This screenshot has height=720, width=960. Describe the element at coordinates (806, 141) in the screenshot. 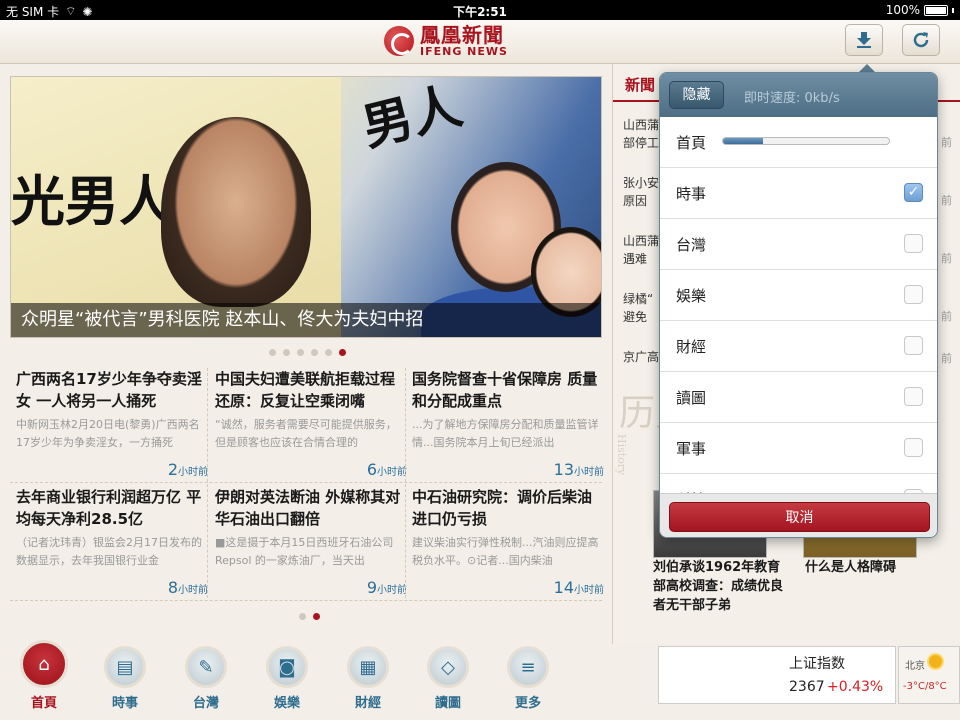

I see `download-progress-bar` at that location.